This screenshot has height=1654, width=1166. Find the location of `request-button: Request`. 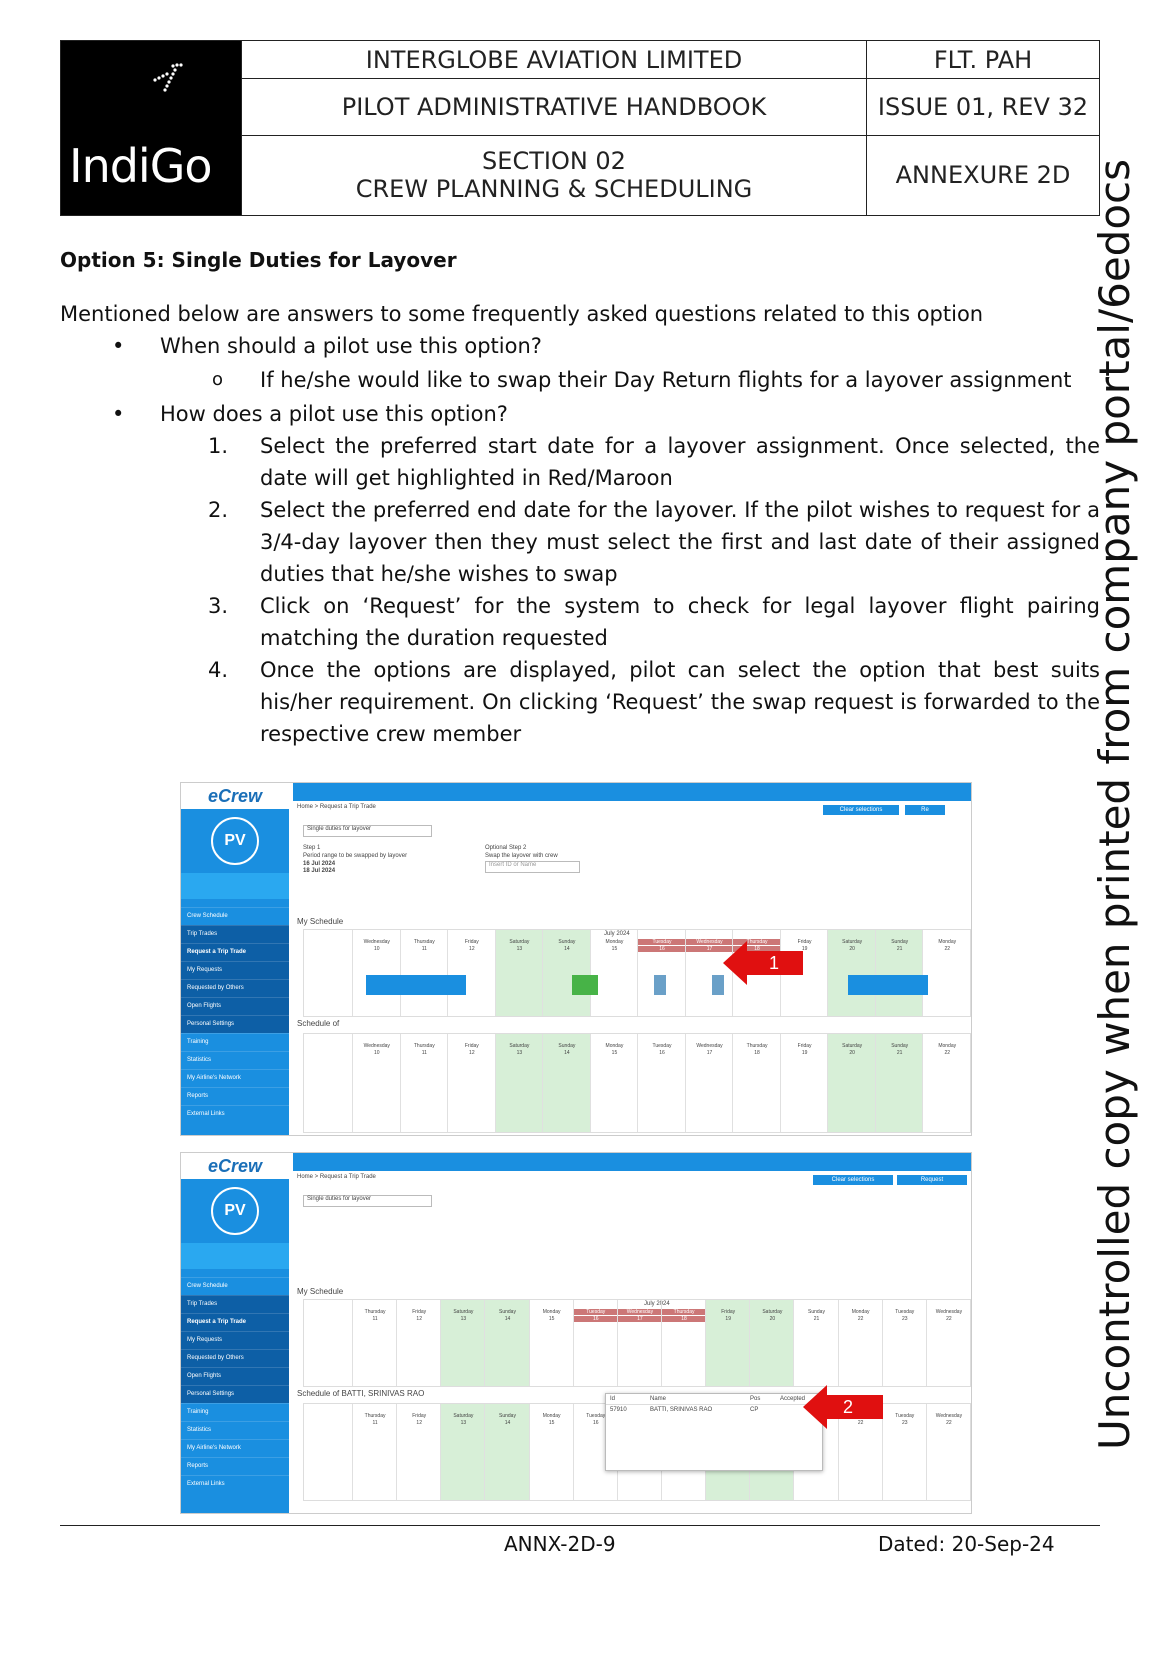

request-button: Request is located at coordinates (932, 1180).